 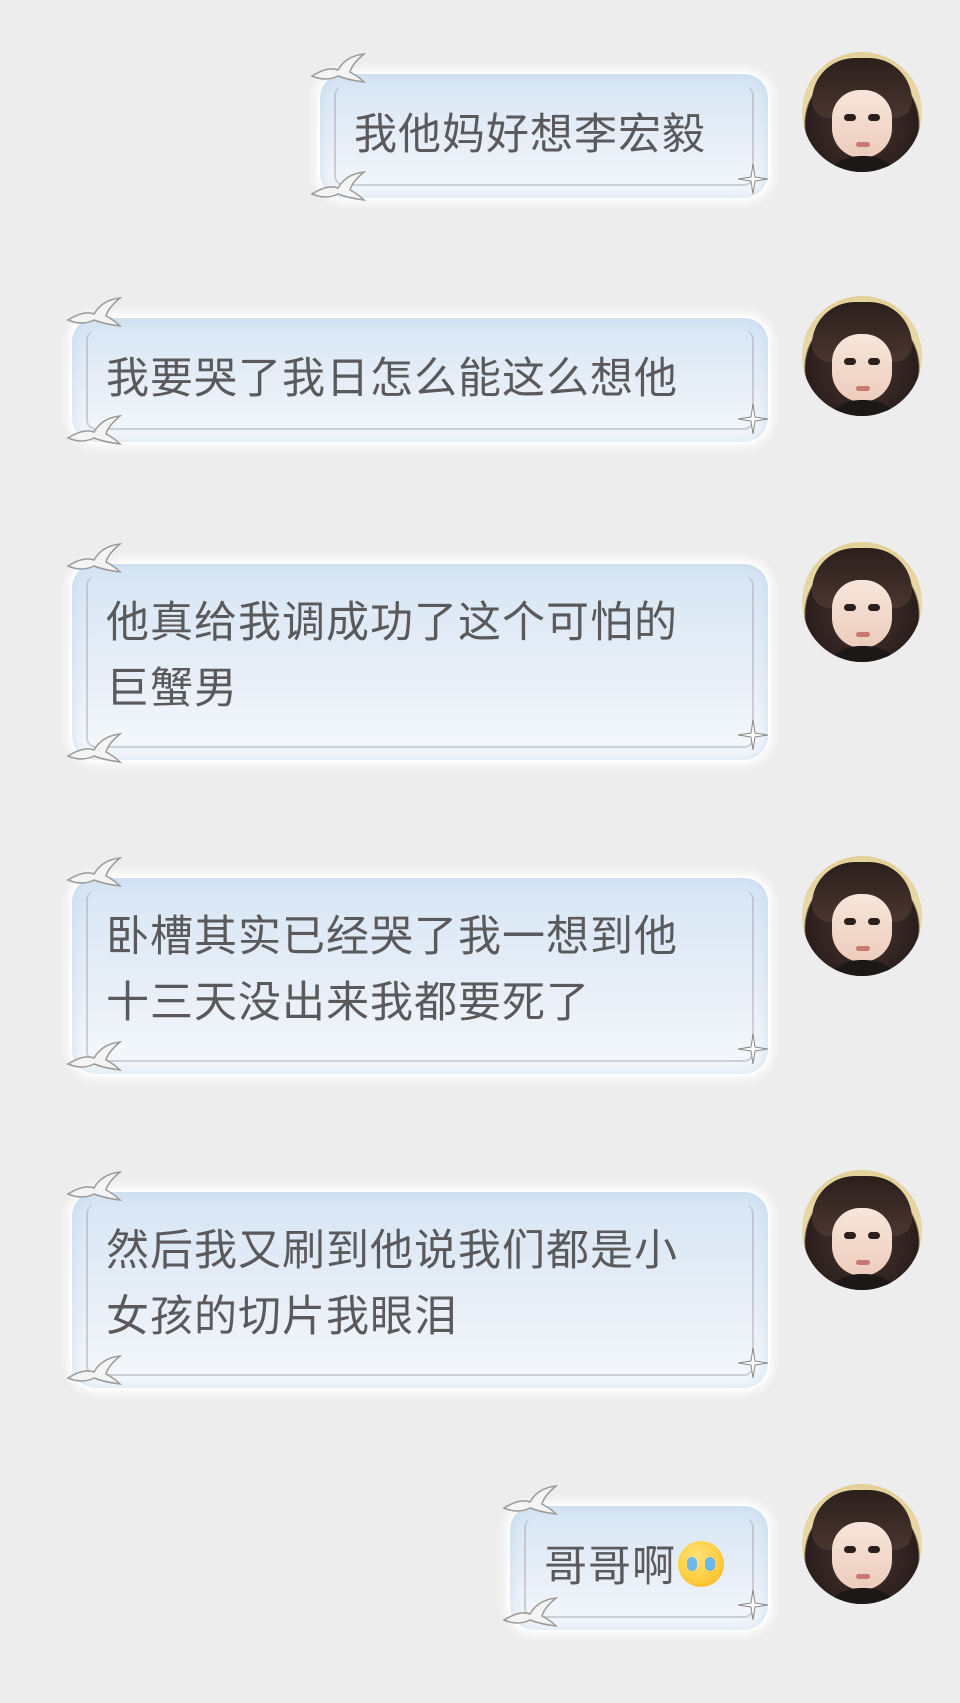 What do you see at coordinates (392, 379) in the screenshot?
I see `message-text: 我要哭了我日怎么能这么想他` at bounding box center [392, 379].